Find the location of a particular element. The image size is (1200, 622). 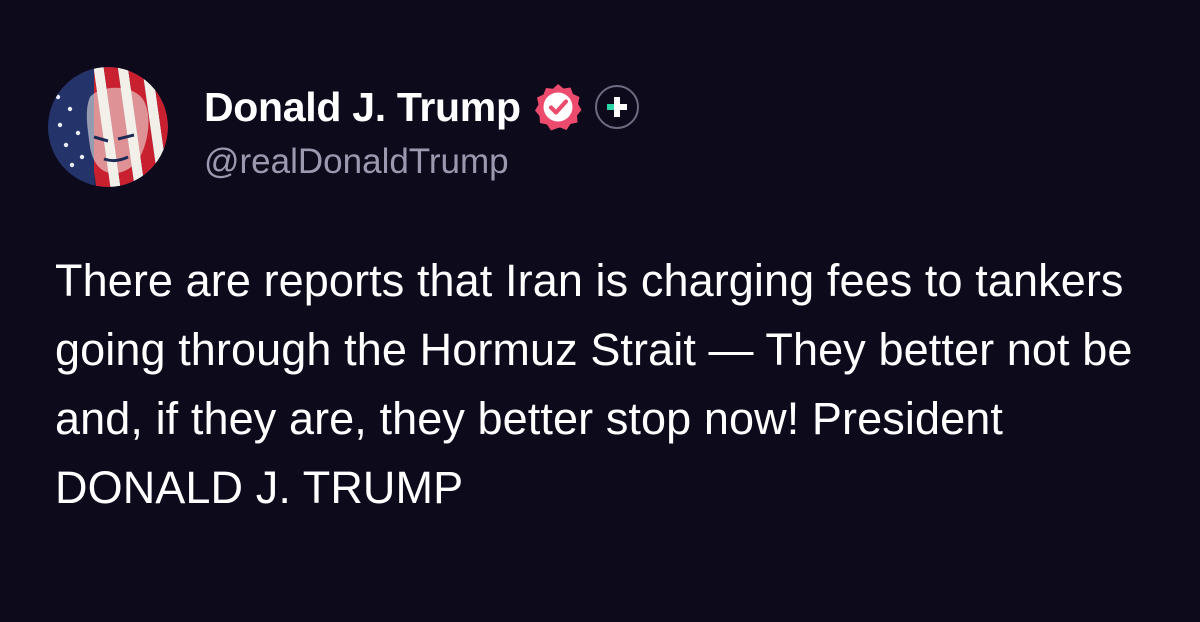

author-row: Donald J. Trump is located at coordinates (421, 107).